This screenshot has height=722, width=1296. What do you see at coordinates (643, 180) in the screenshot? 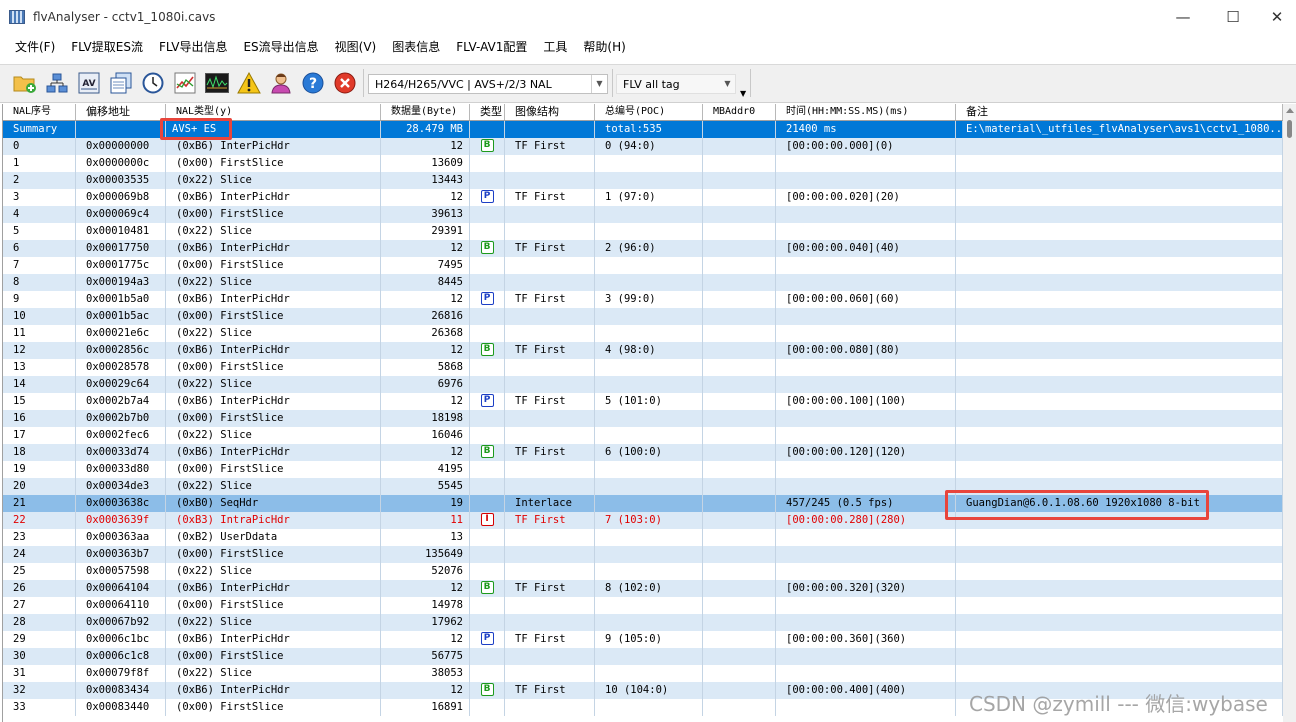
I see `table-row: 2 0x00003535 (0x22) Slice 13443` at bounding box center [643, 180].